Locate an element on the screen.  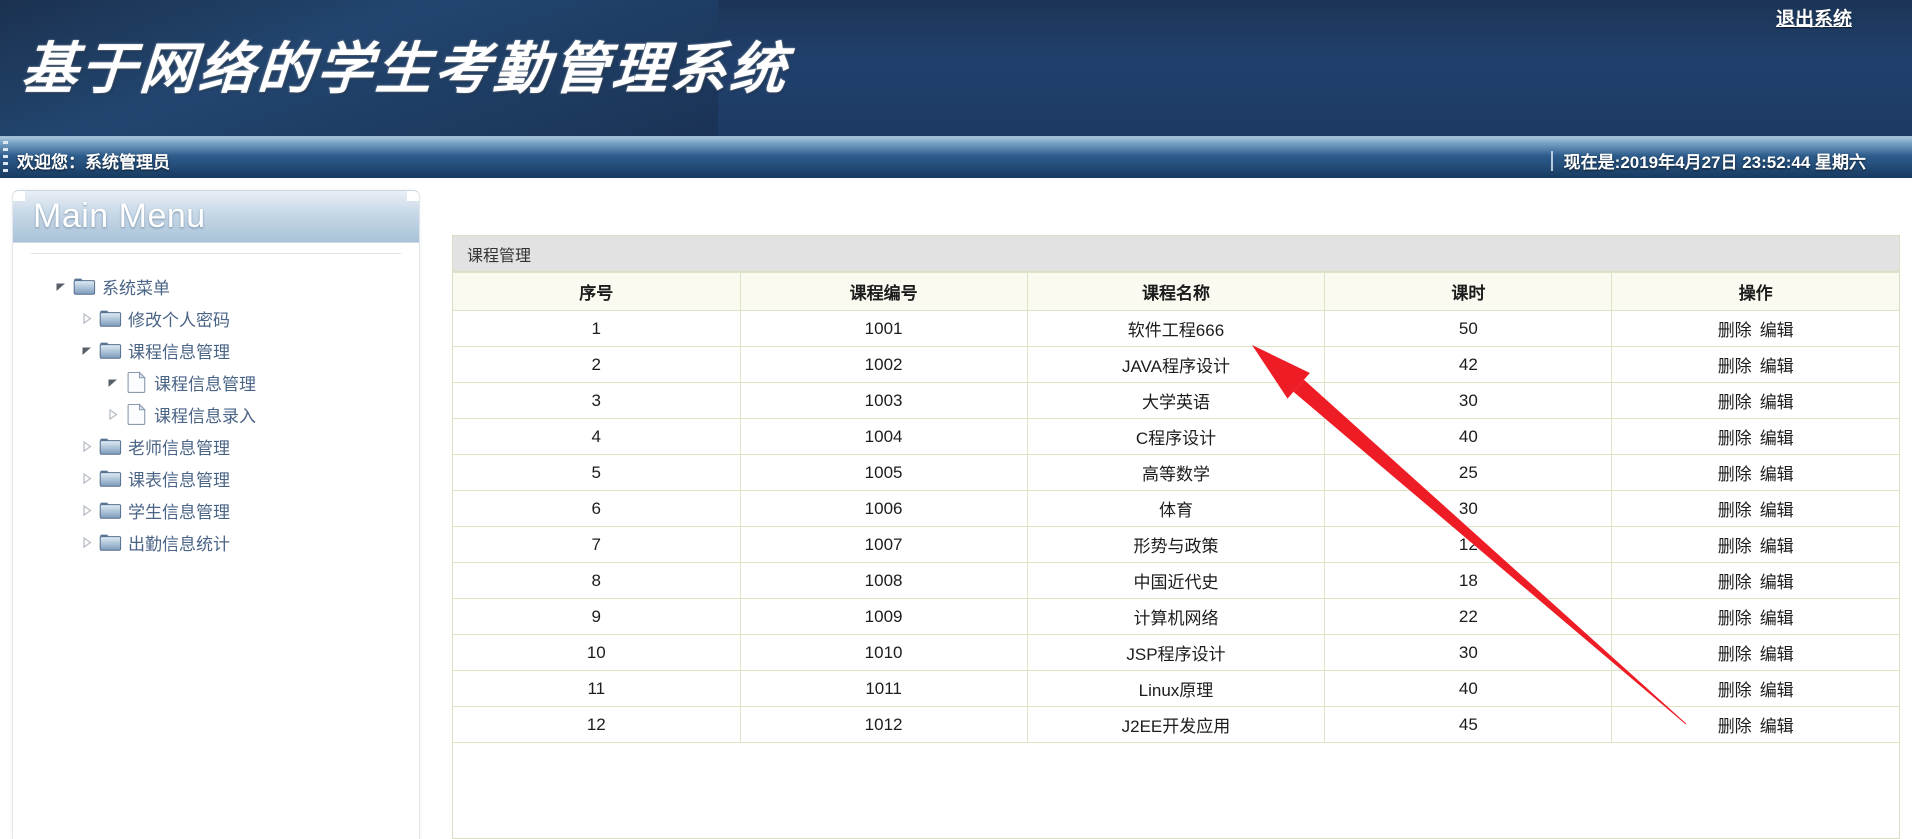
table-row: 2 1002 JAVA程序设计 42 删除 编辑 is located at coordinates (1176, 364).